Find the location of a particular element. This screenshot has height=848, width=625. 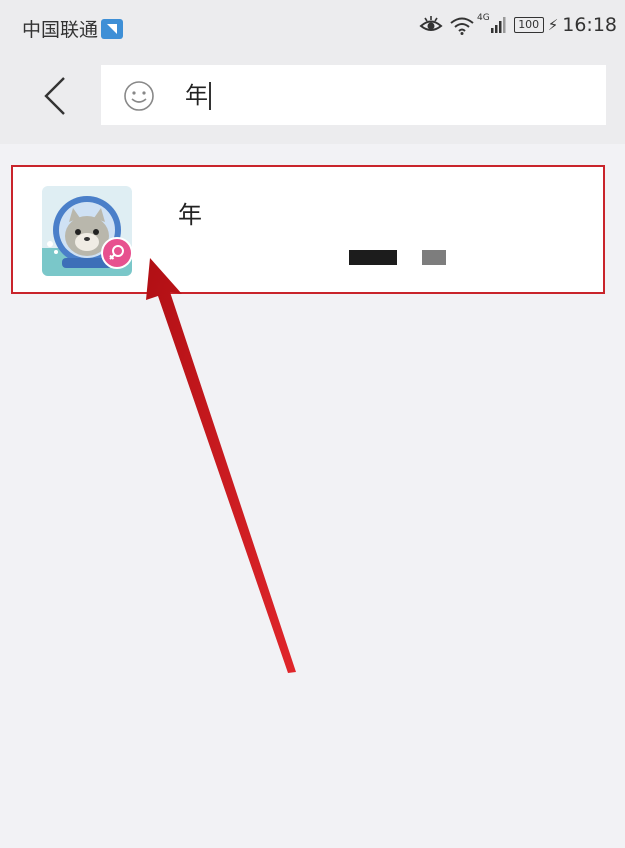

chevron-left-icon is located at coordinates (54, 96).